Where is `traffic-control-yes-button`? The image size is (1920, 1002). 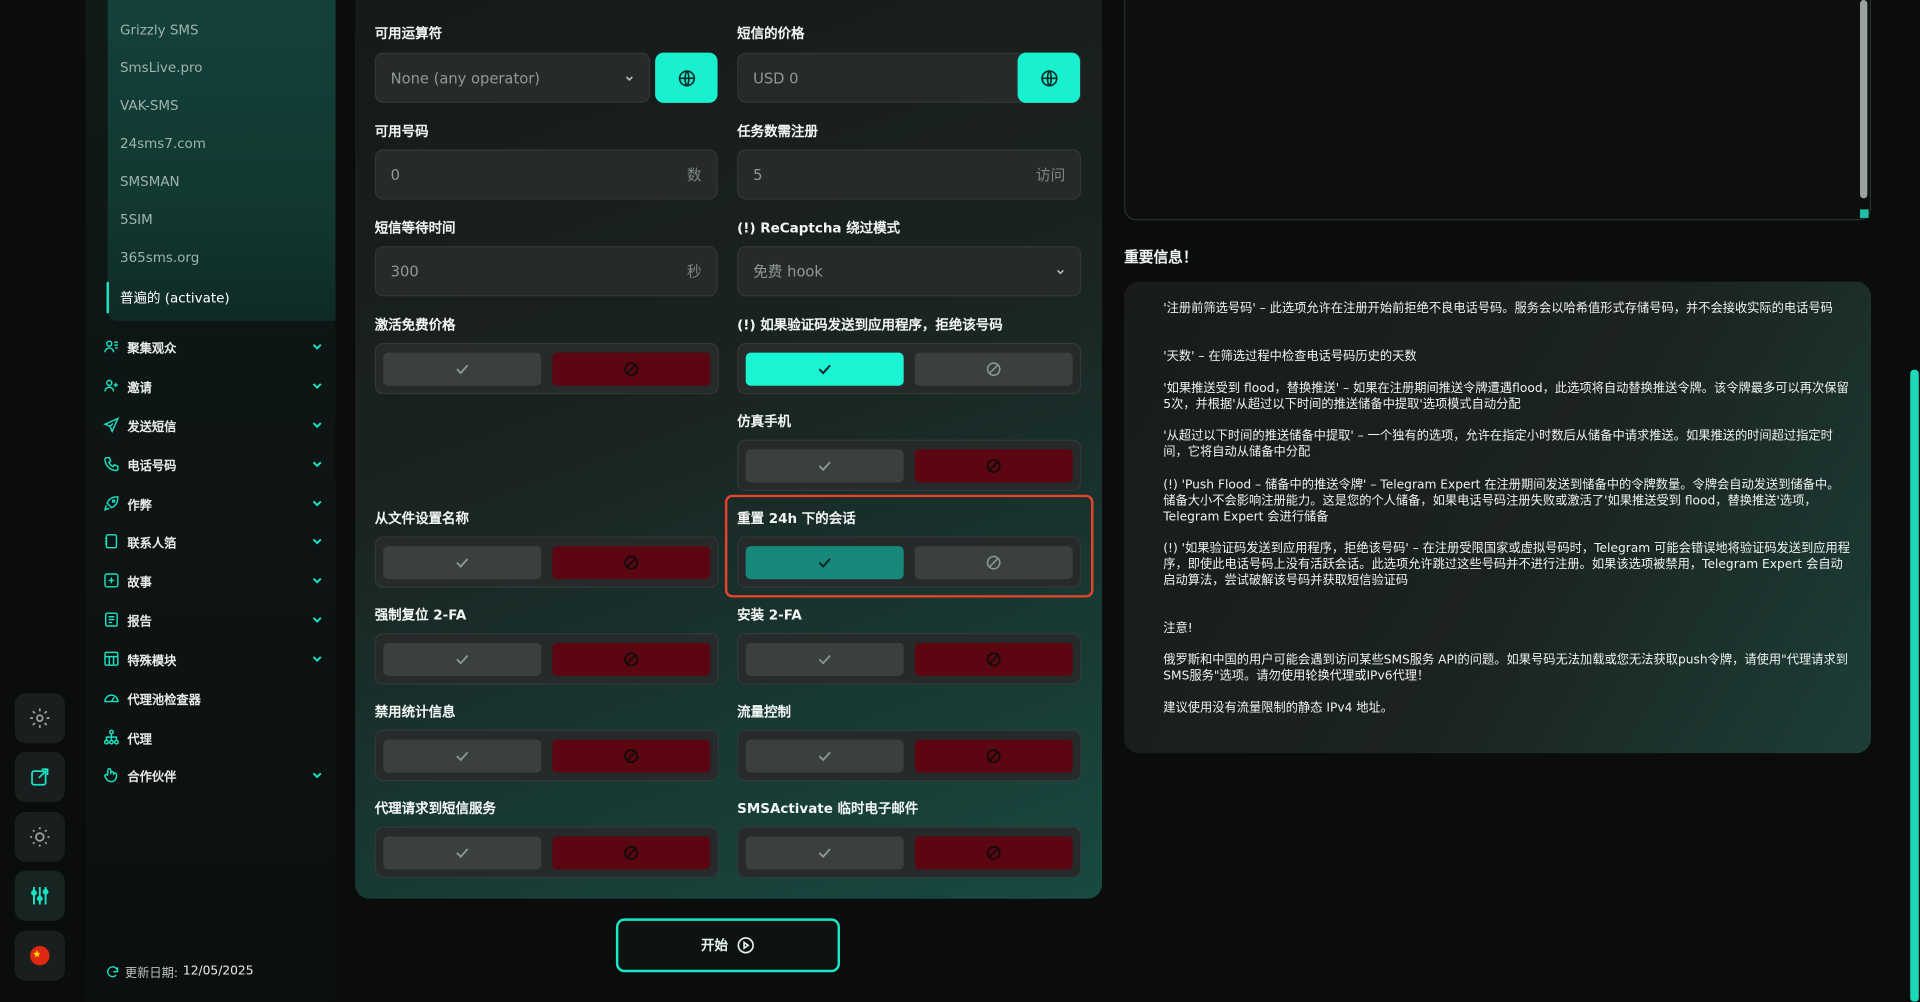
traffic-control-yes-button is located at coordinates (824, 756).